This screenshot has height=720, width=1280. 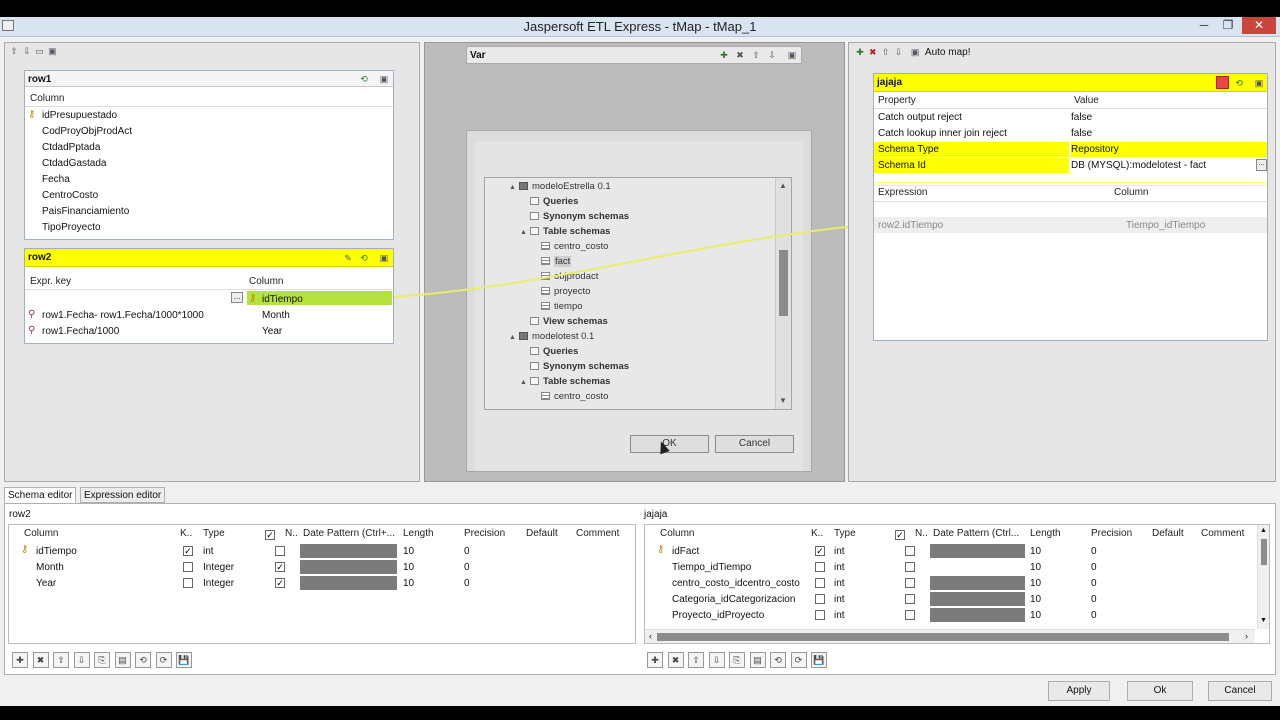 I want to click on import-icon: ⟲, so click(x=143, y=660).